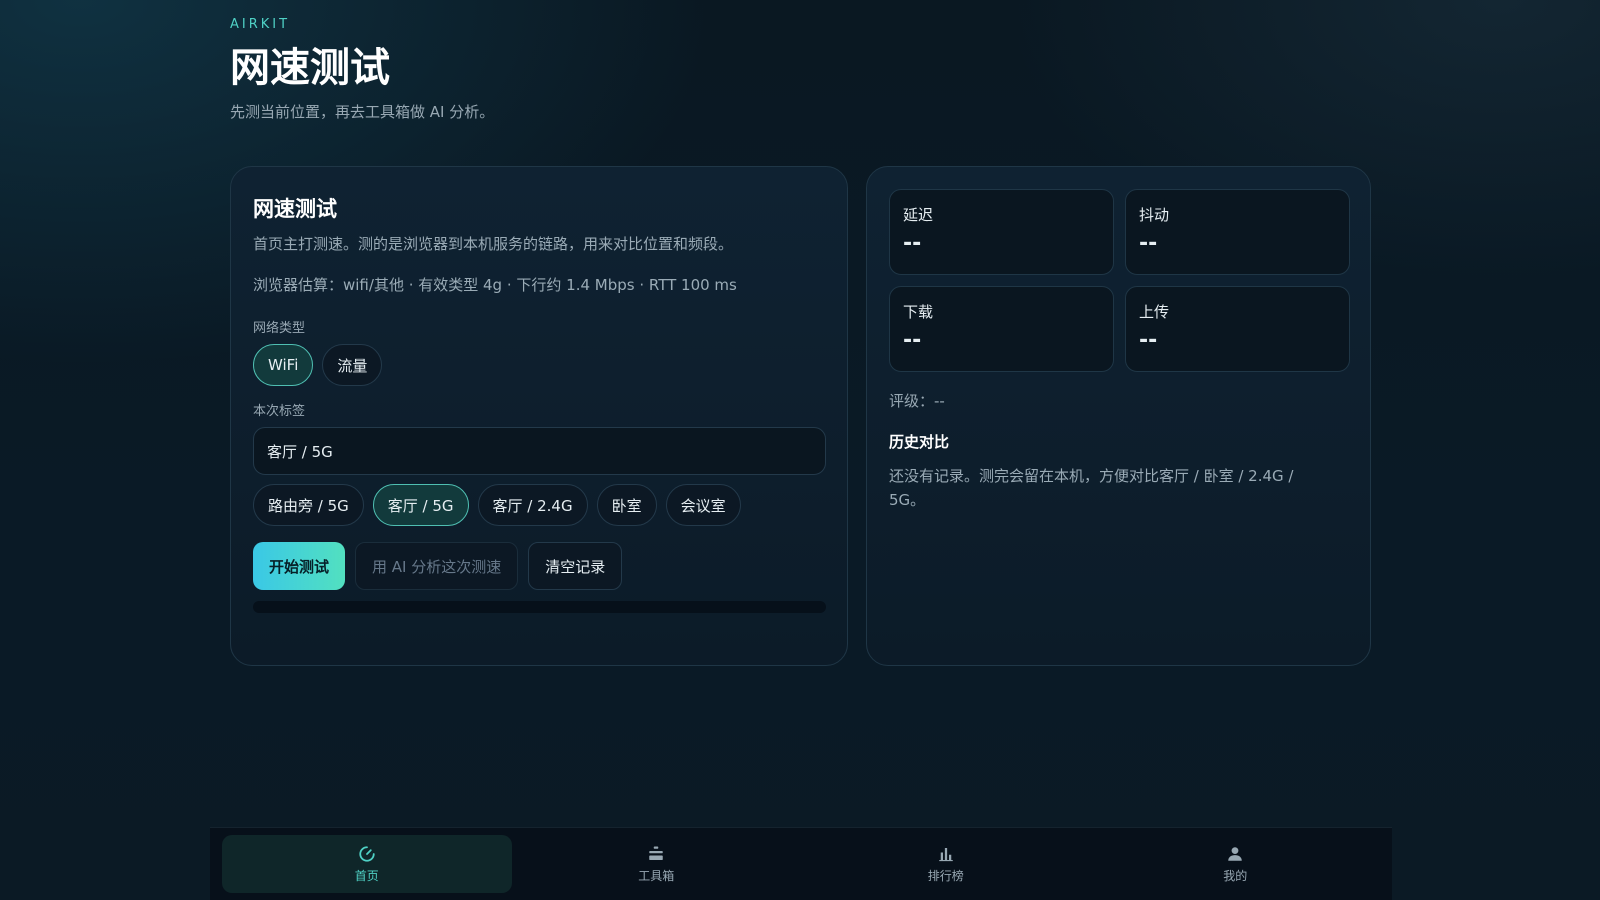 The width and height of the screenshot is (1600, 900). I want to click on network-type-label: 网络类型, so click(279, 328).